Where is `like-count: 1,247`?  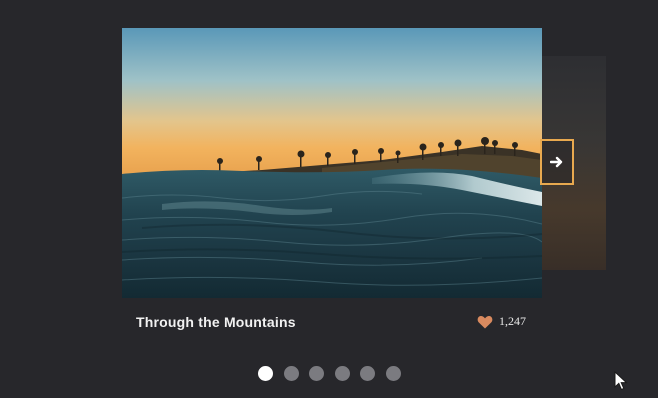 like-count: 1,247 is located at coordinates (512, 321).